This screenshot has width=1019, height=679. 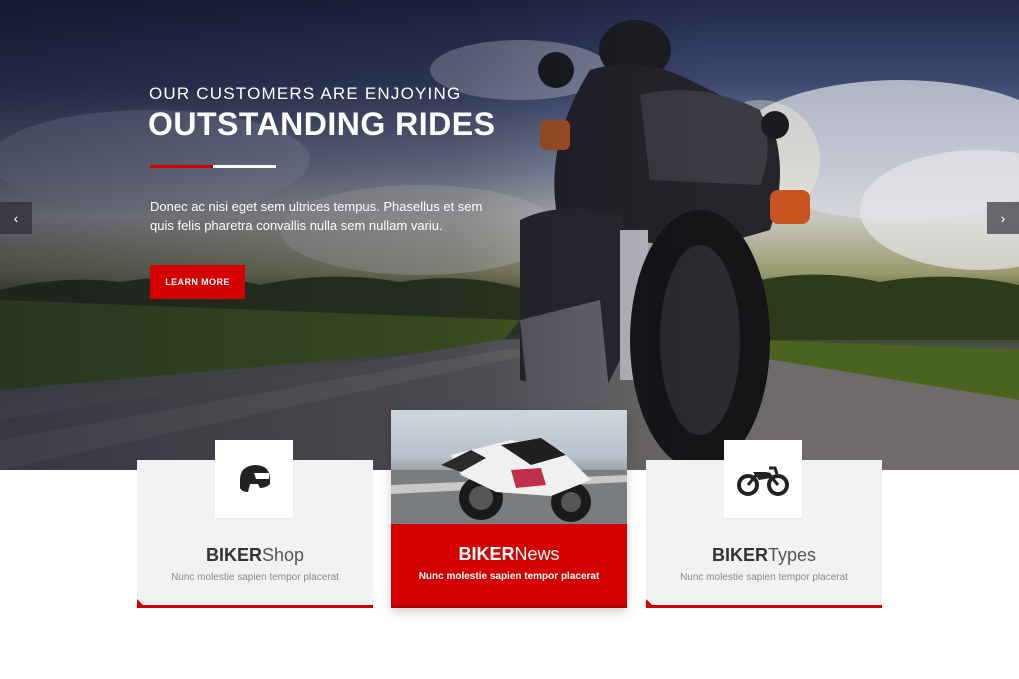 I want to click on divider-red, so click(x=181, y=166).